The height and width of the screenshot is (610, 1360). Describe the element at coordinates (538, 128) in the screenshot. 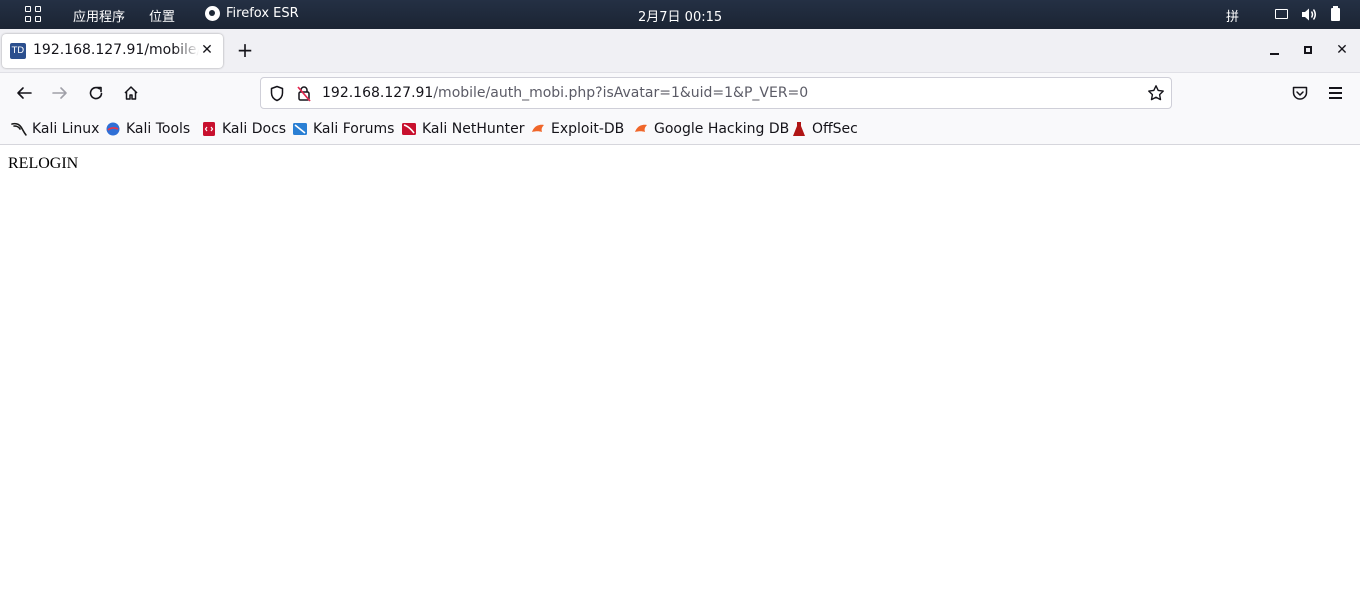

I see `exploit-db-icon` at that location.